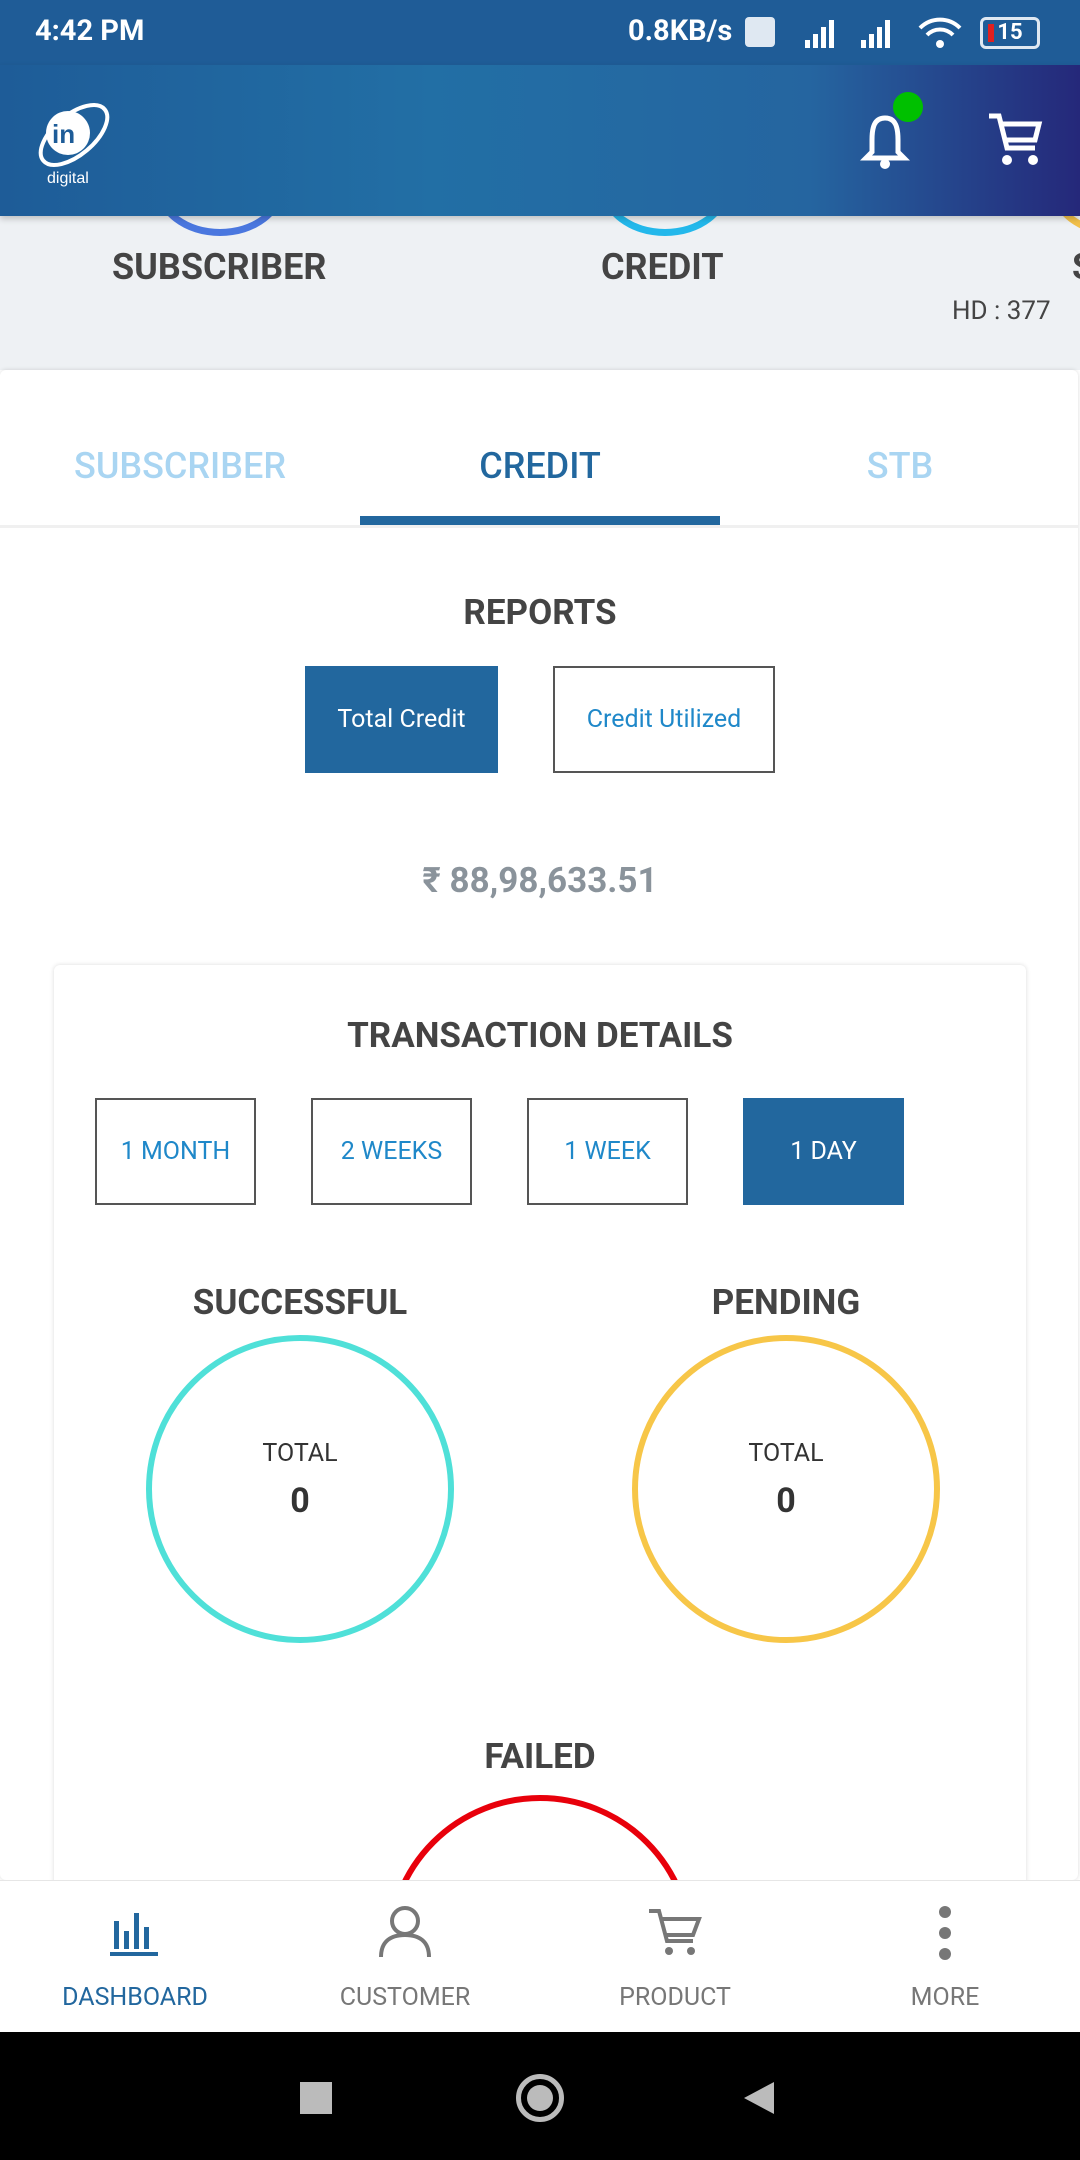 The width and height of the screenshot is (1080, 2160). I want to click on home-button, so click(540, 2098).